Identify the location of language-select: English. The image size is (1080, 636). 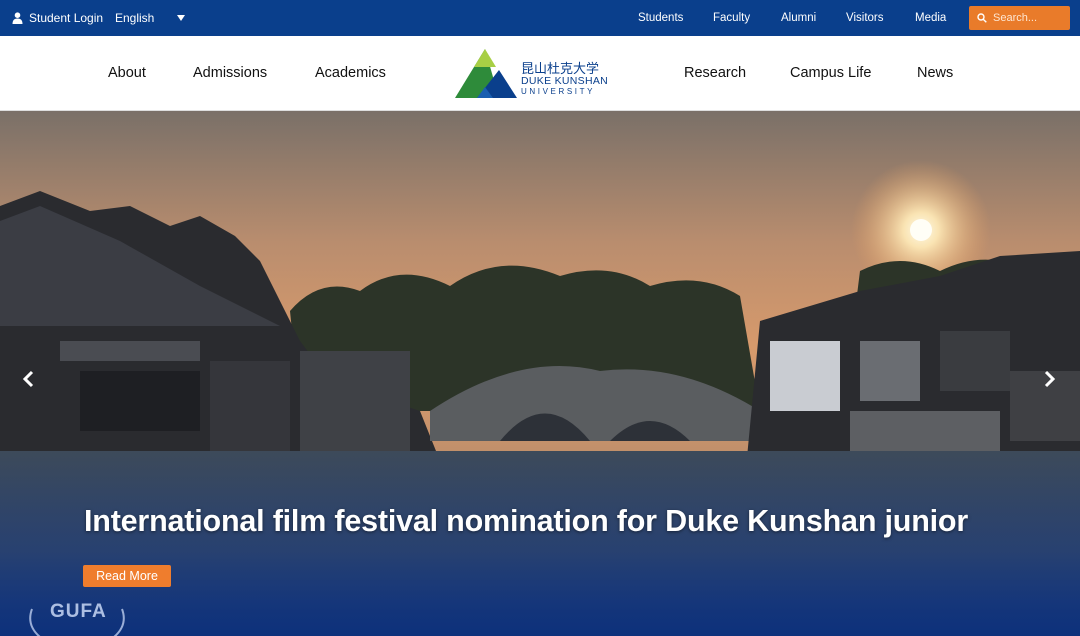
(150, 18).